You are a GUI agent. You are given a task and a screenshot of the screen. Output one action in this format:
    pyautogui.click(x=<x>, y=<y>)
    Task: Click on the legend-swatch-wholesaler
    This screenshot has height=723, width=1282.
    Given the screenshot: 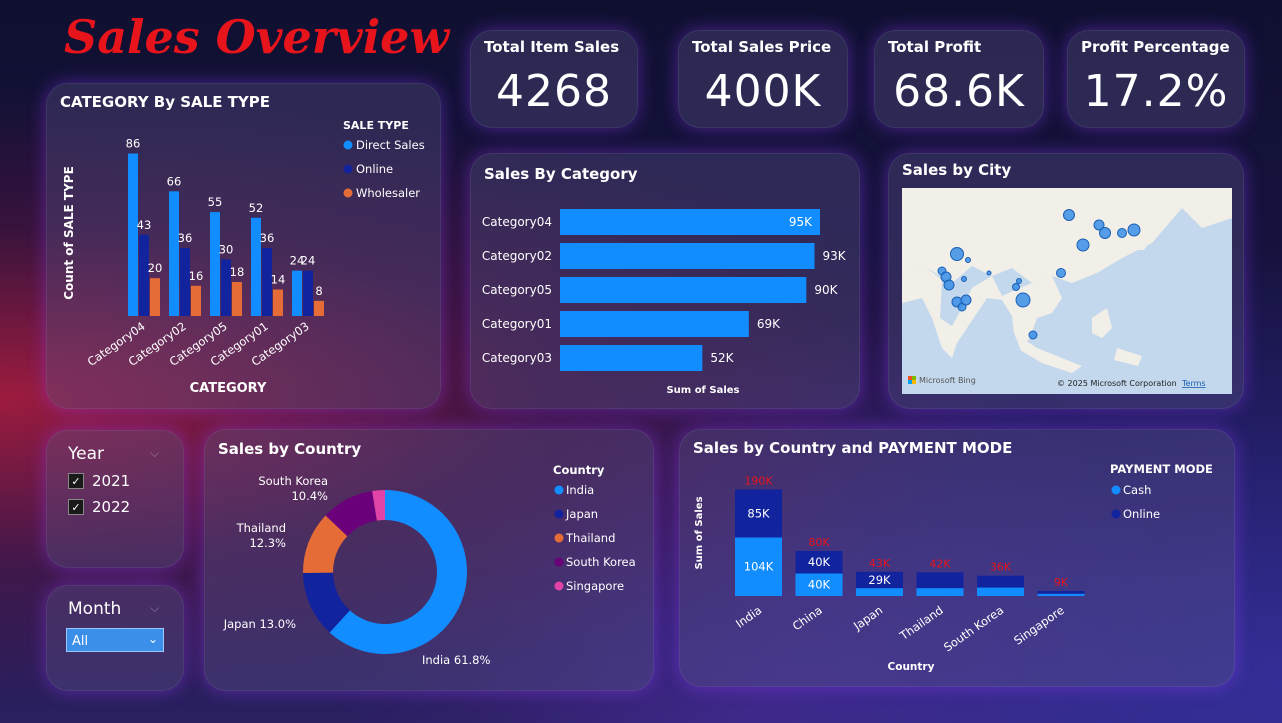 What is the action you would take?
    pyautogui.click(x=348, y=193)
    